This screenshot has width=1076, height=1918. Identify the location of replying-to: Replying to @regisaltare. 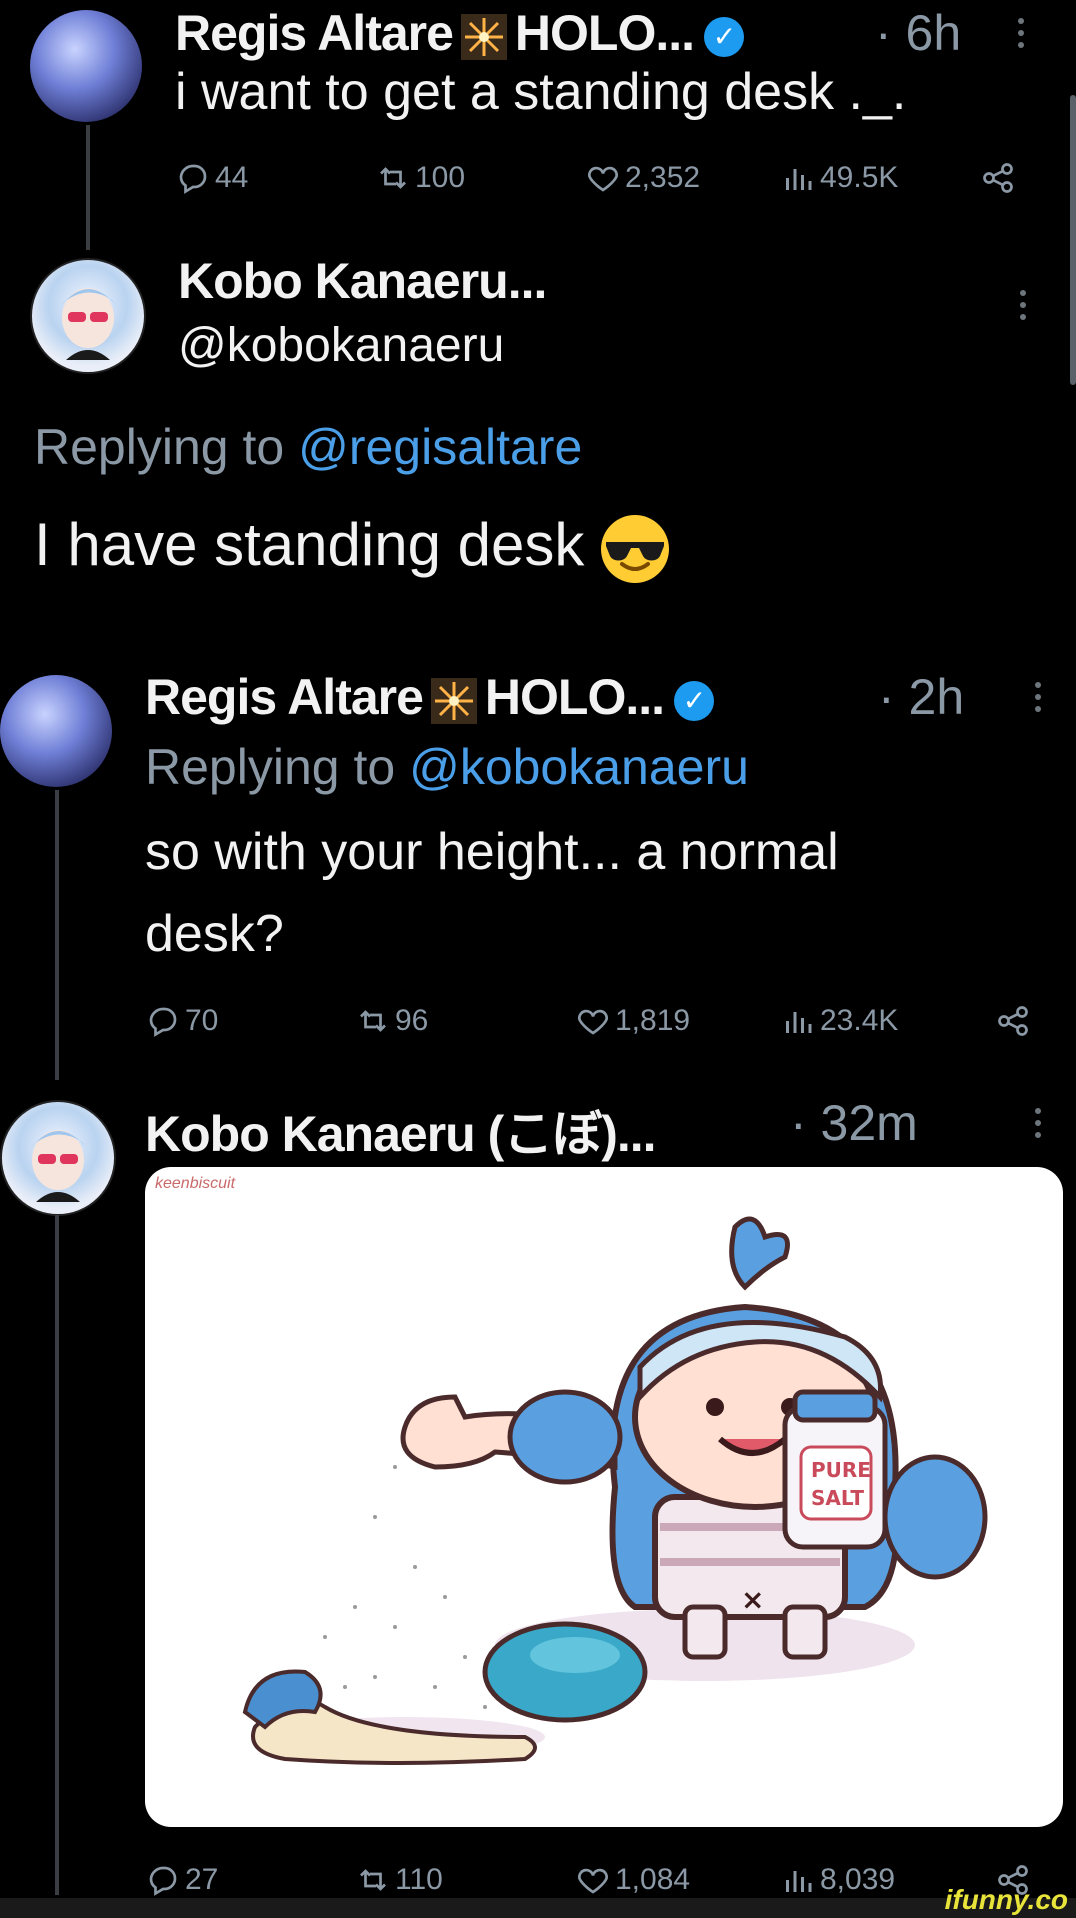
(308, 447).